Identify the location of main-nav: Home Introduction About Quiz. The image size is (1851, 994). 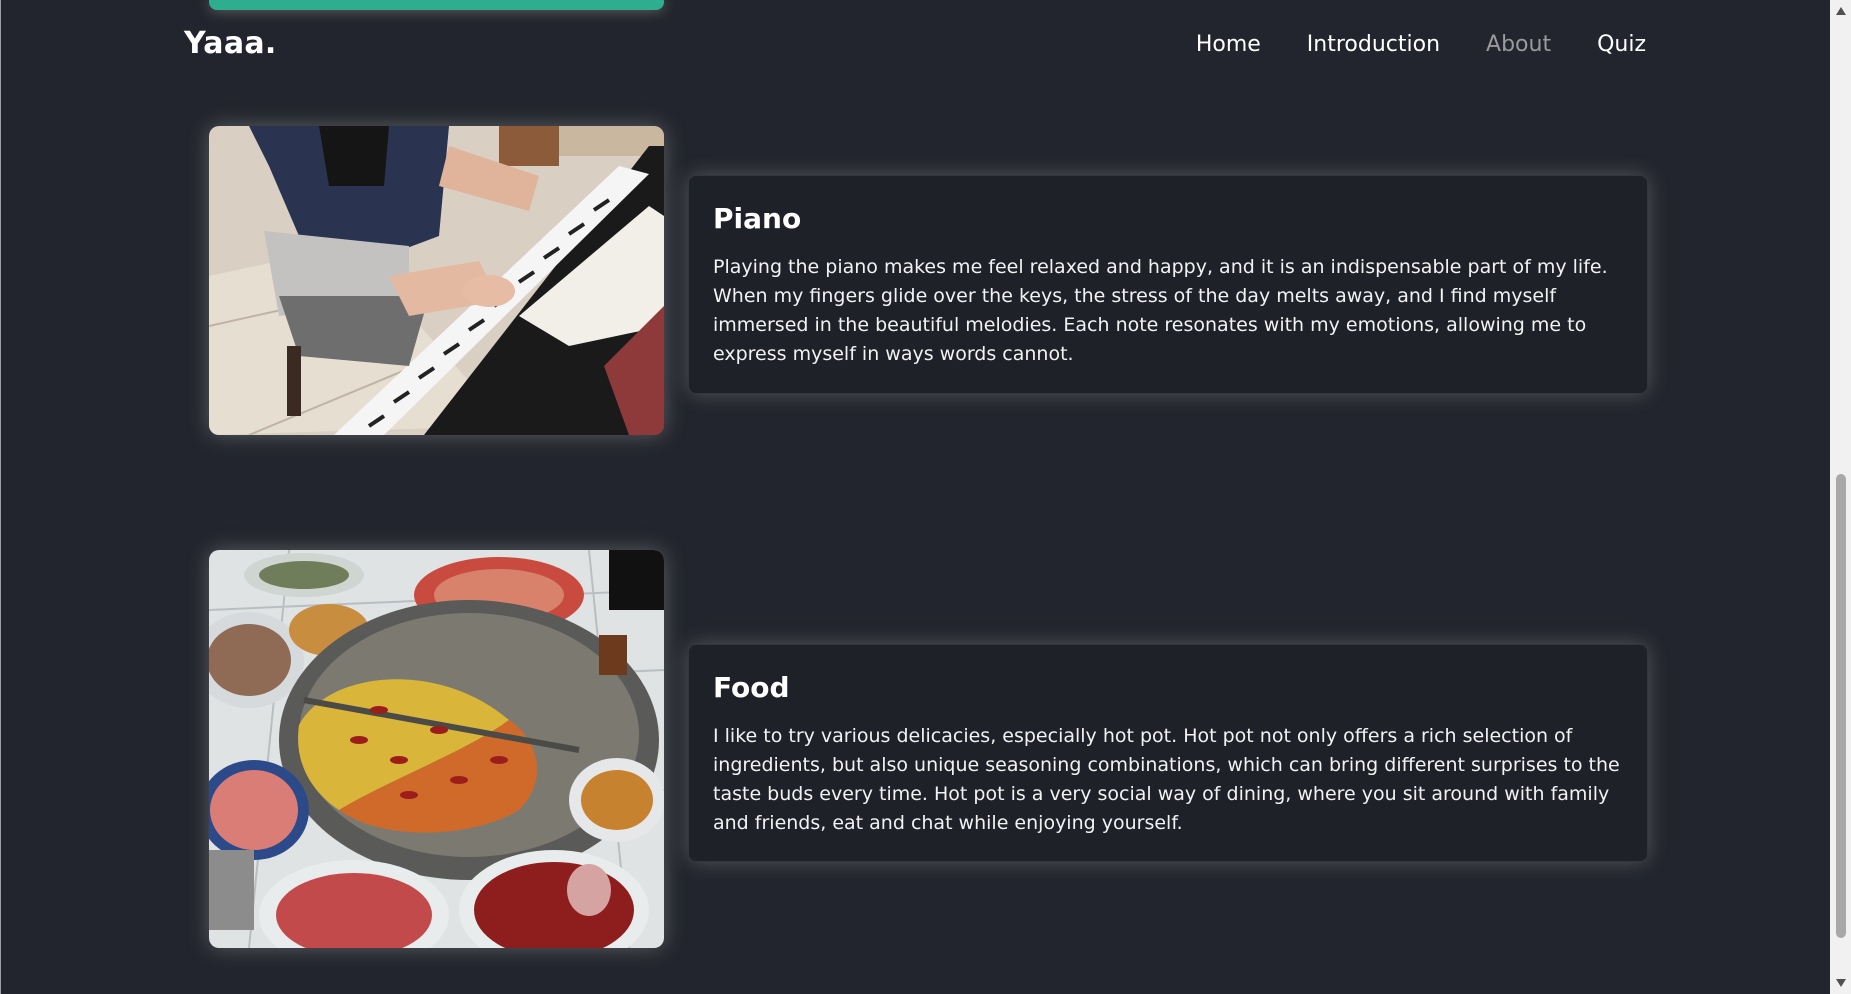
(1398, 44).